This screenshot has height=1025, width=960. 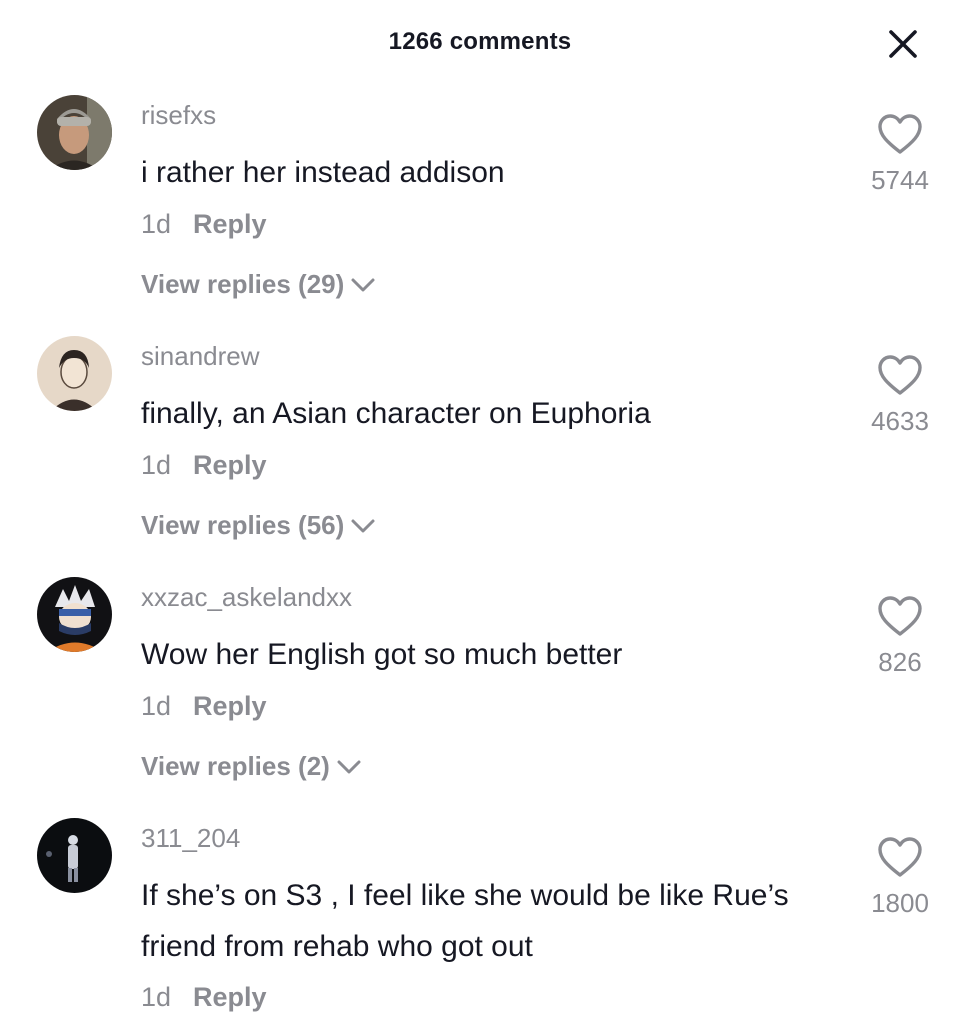 I want to click on comments-header: 1266 comments, so click(x=480, y=43).